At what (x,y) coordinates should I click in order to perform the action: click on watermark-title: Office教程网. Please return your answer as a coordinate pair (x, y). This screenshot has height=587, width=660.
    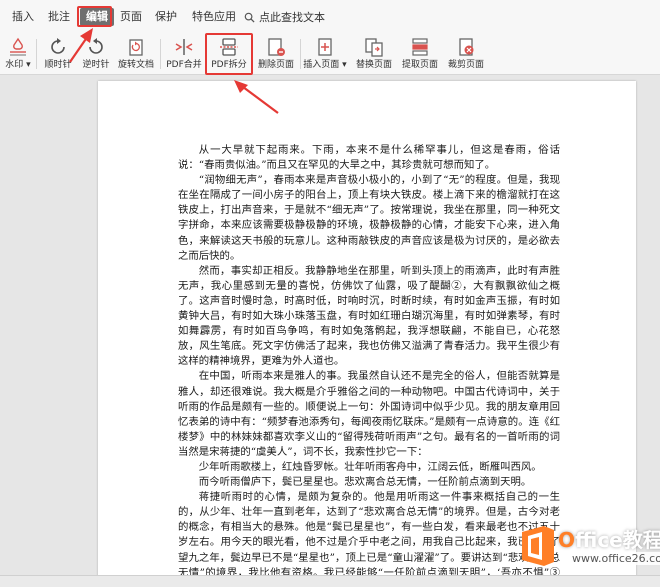
    Looking at the image, I should click on (609, 540).